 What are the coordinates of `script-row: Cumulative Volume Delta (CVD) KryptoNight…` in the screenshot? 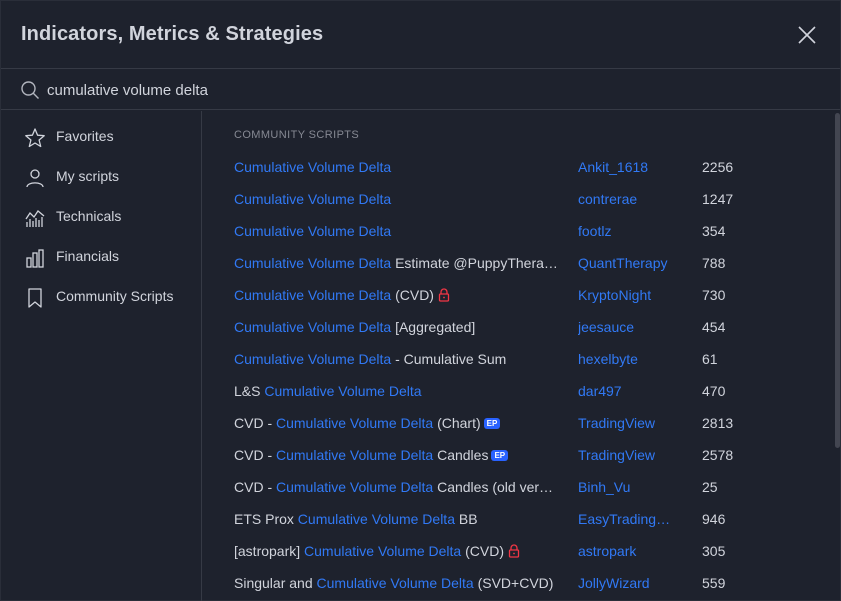 It's located at (521, 295).